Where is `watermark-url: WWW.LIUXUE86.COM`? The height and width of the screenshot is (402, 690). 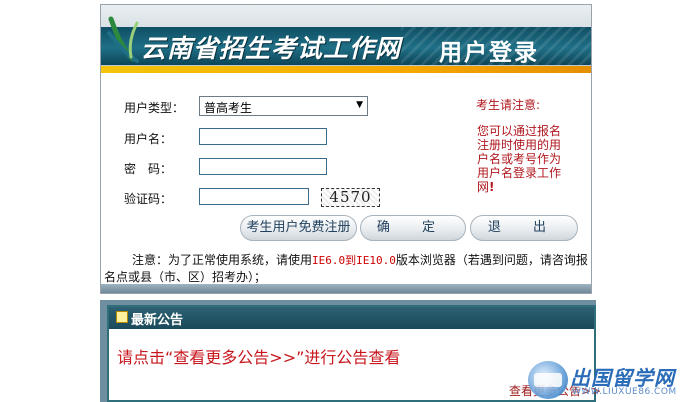
watermark-url: WWW.LIUXUE86.COM is located at coordinates (624, 392).